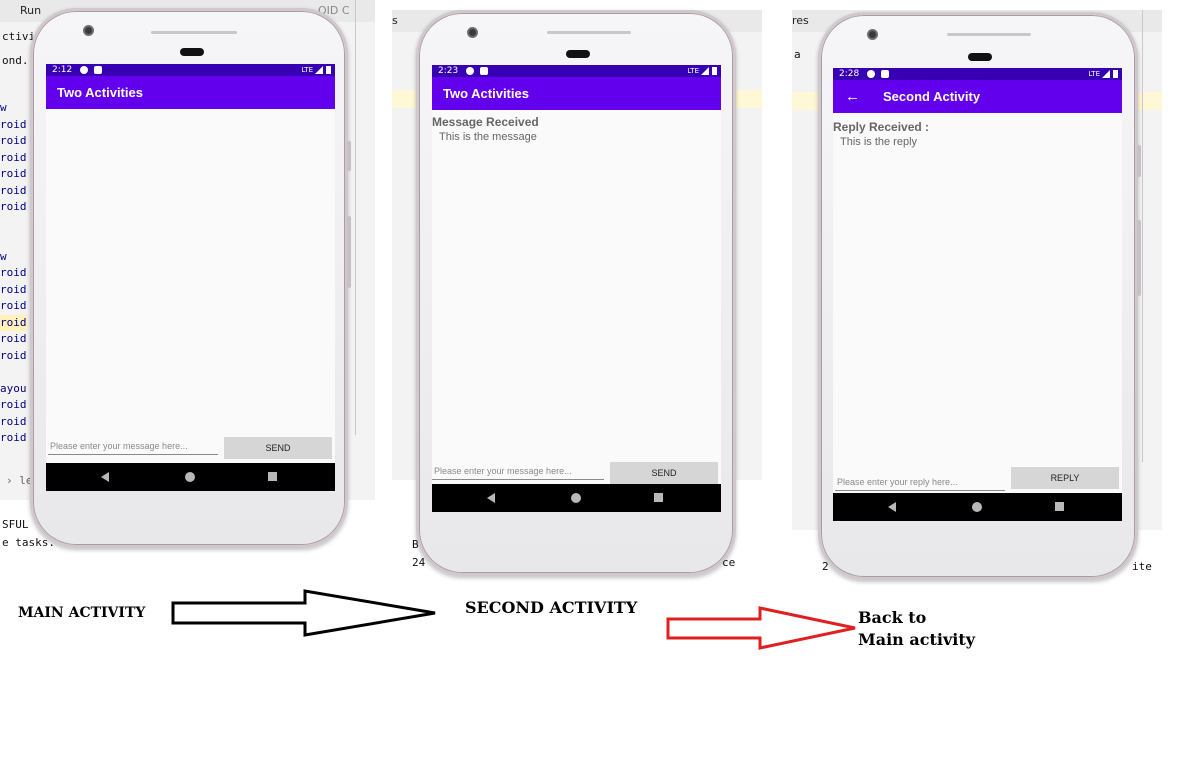 This screenshot has width=1198, height=768. Describe the element at coordinates (62, 70) in the screenshot. I see `clock: 2:12` at that location.